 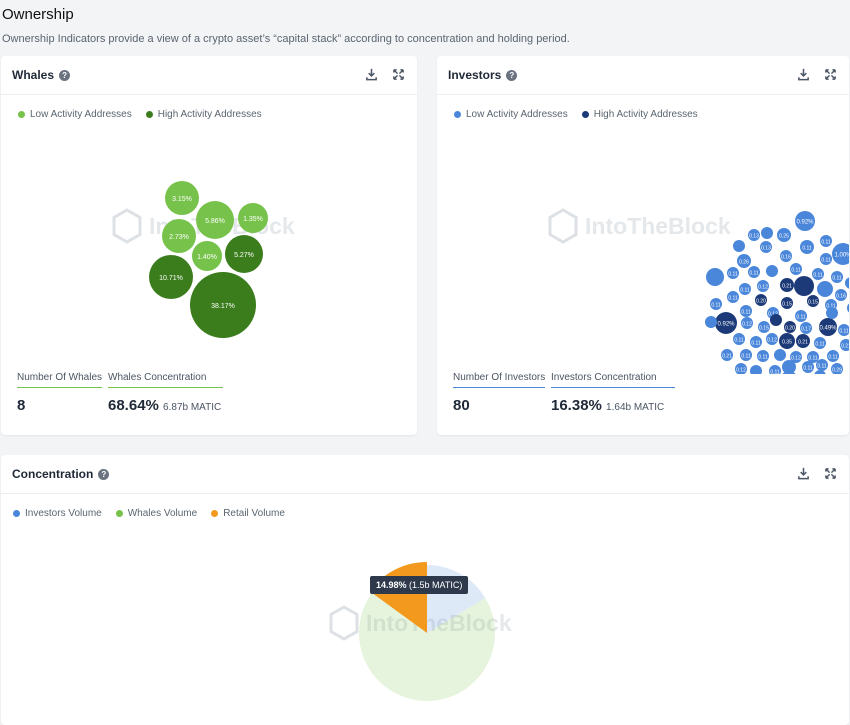 What do you see at coordinates (784, 235) in the screenshot?
I see `bubble: 0.25` at bounding box center [784, 235].